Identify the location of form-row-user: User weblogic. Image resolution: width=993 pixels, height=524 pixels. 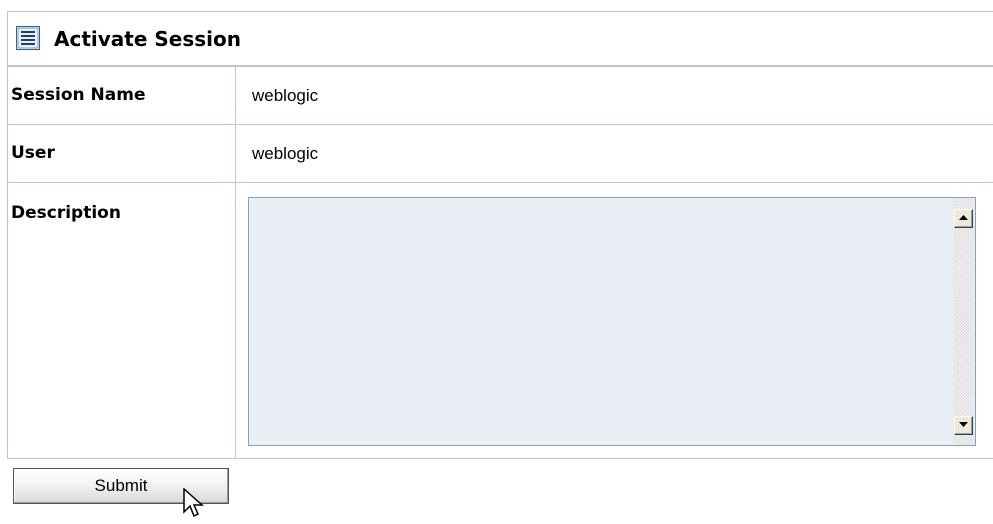
(500, 154).